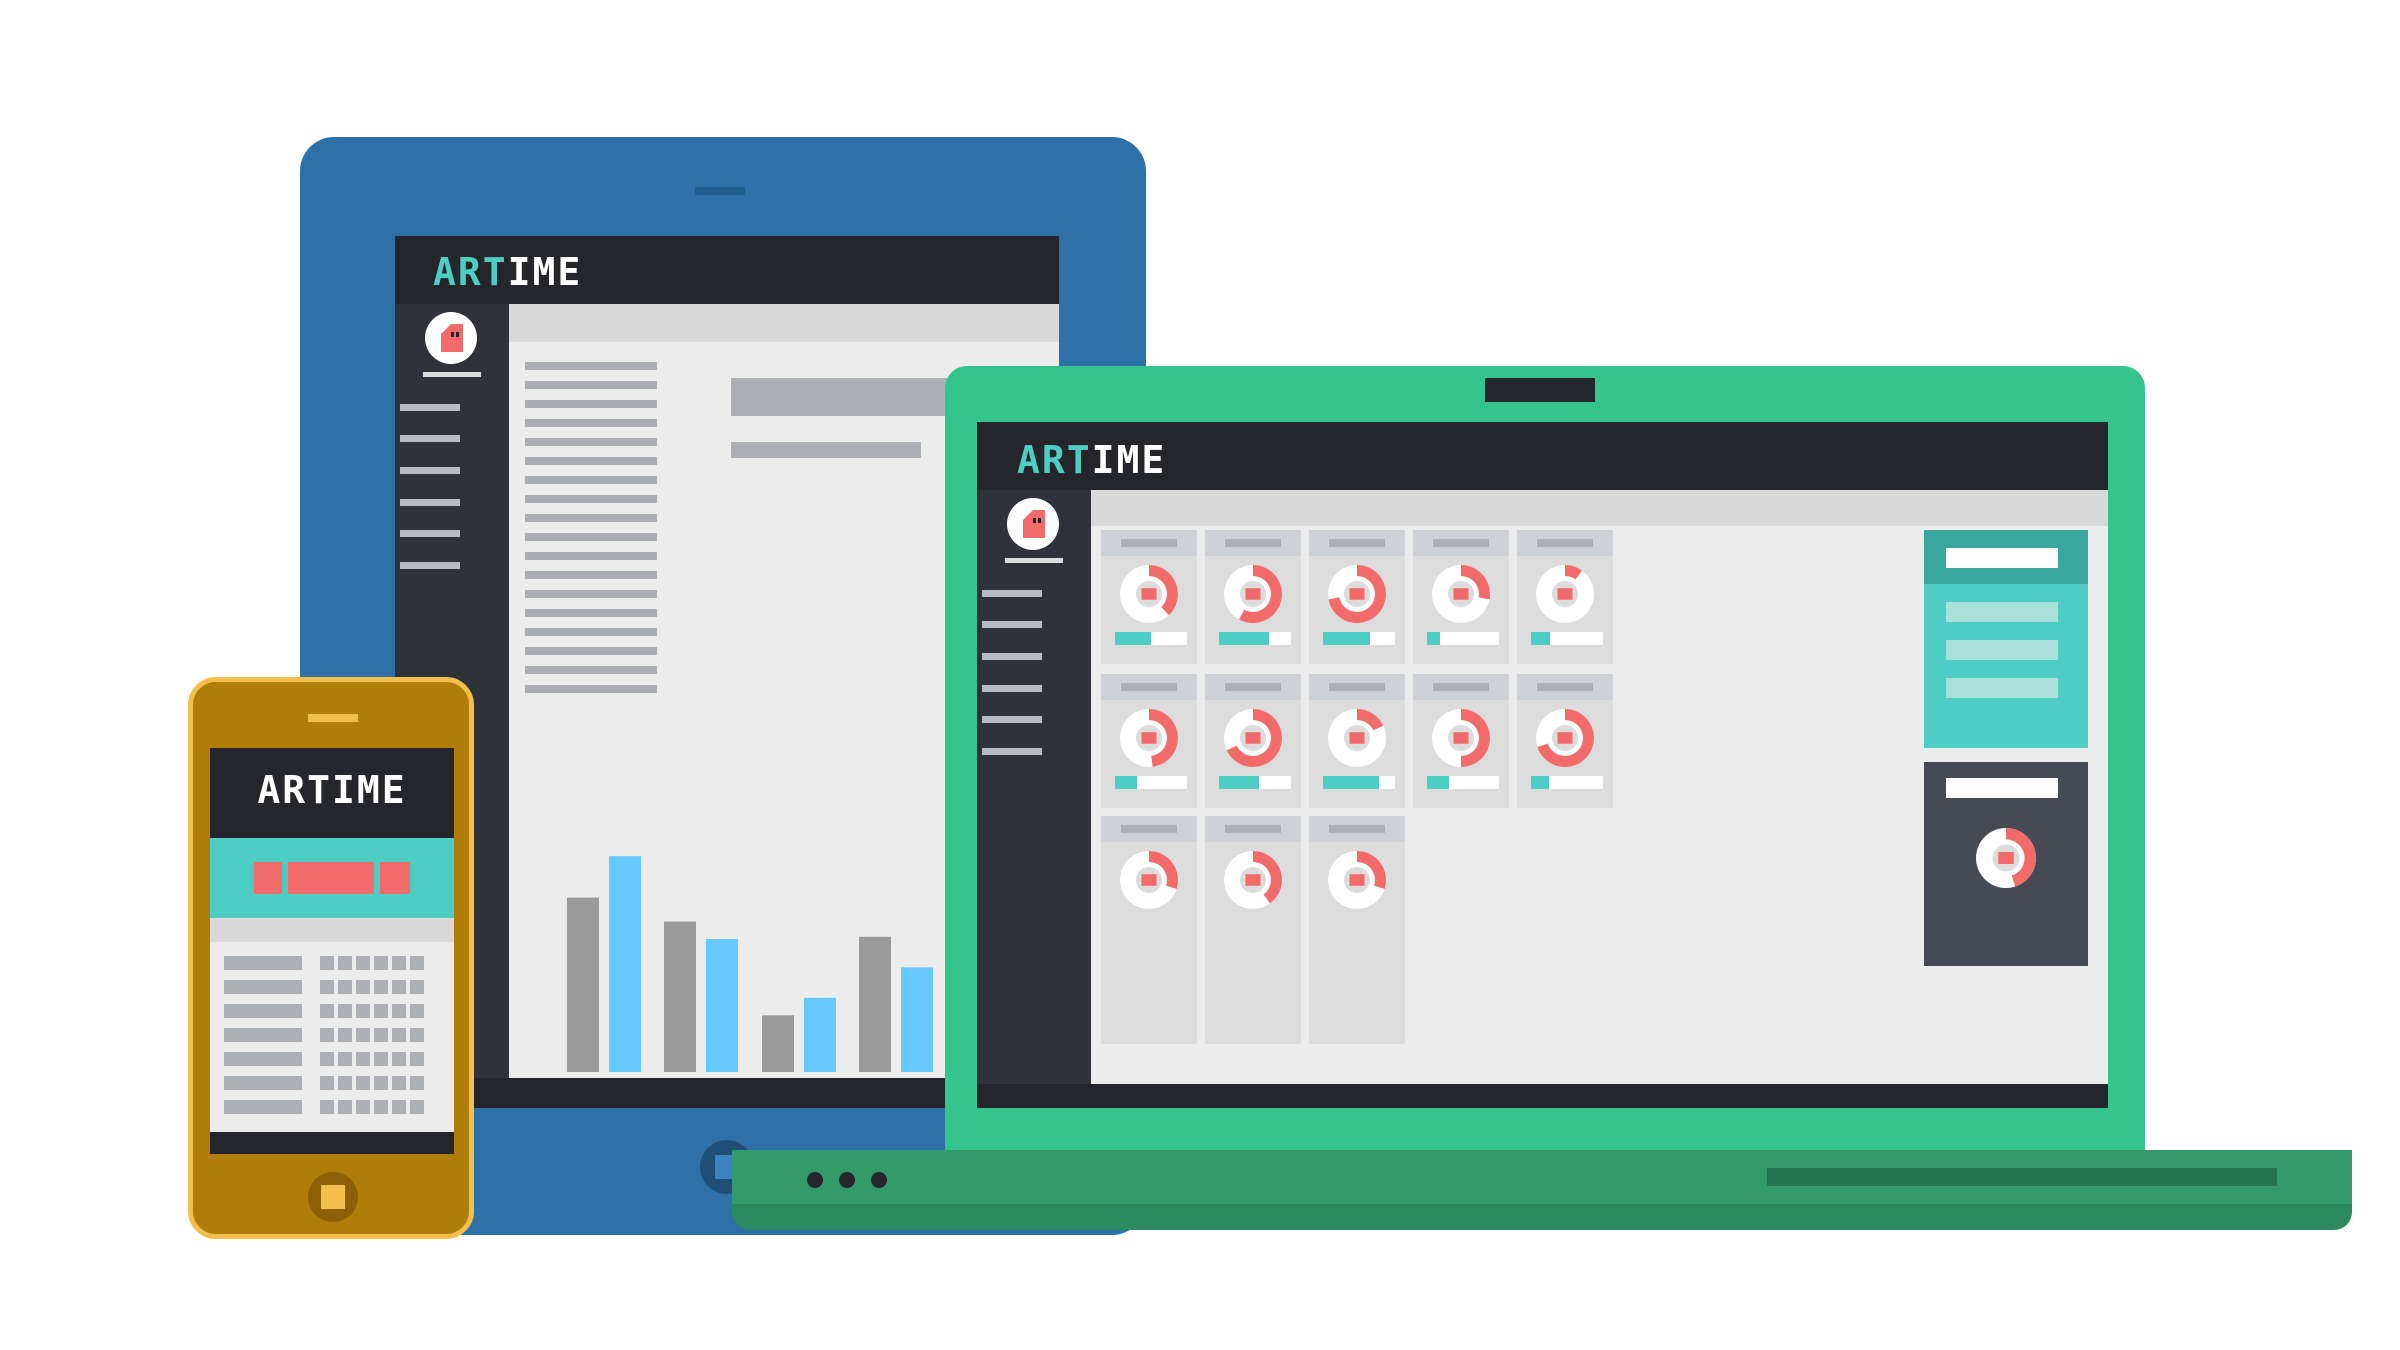 This screenshot has height=1350, width=2400. What do you see at coordinates (1540, 390) in the screenshot?
I see `laptop-webcam` at bounding box center [1540, 390].